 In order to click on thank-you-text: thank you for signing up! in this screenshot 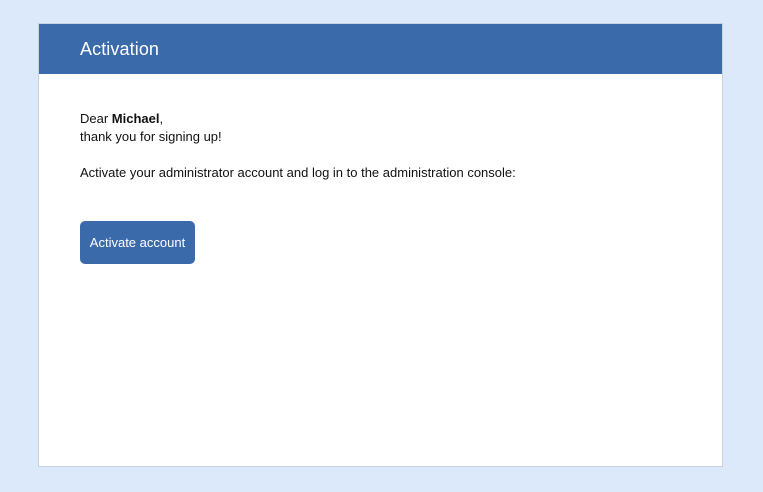, I will do `click(151, 136)`.